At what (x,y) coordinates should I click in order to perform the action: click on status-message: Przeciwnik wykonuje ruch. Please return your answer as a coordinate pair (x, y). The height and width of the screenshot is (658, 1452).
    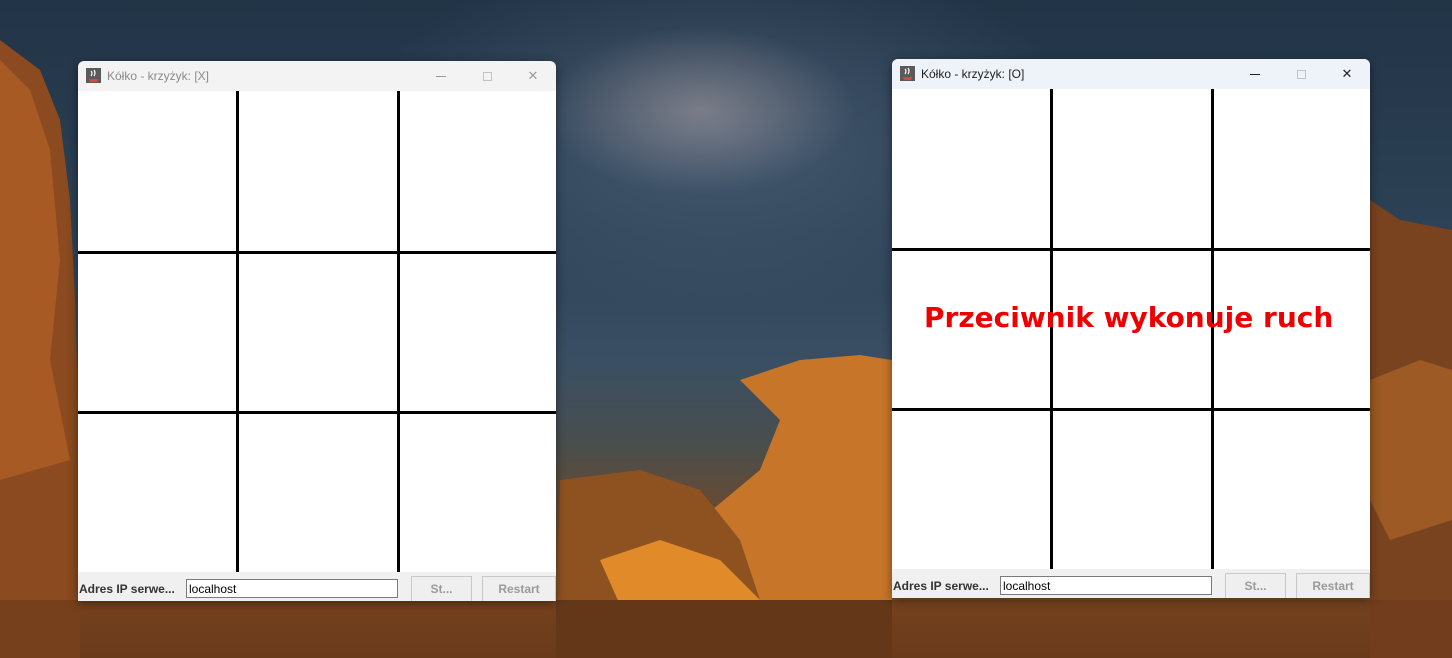
    Looking at the image, I should click on (1129, 317).